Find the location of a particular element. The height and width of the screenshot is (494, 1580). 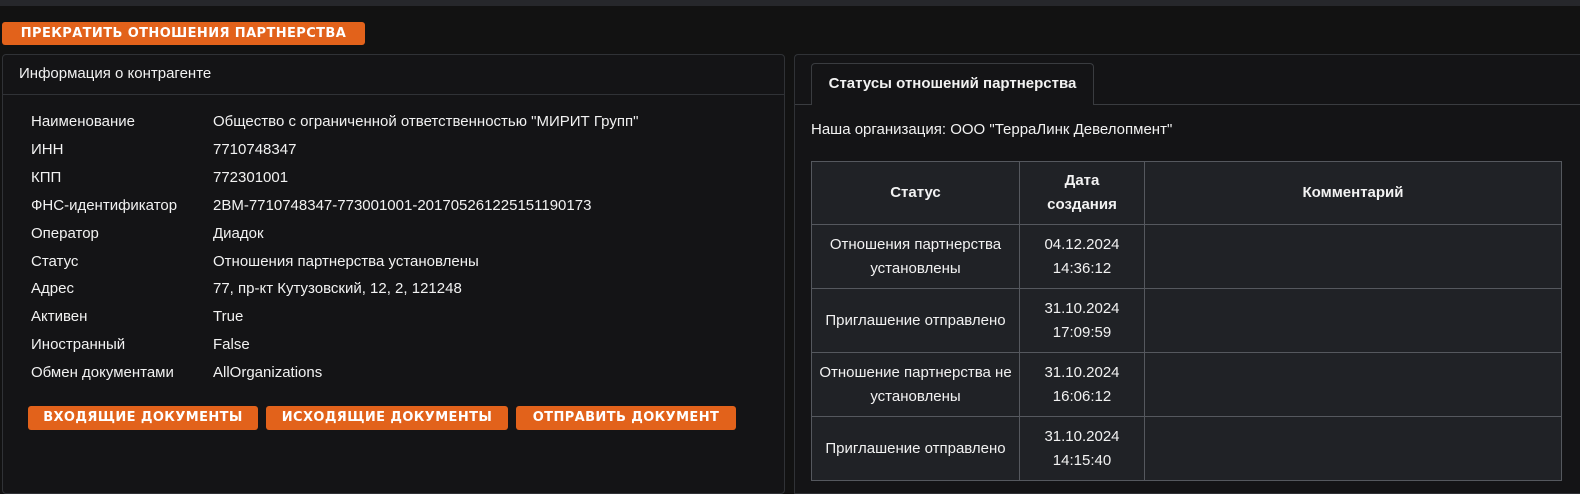

counterparty-info-title: Информация о контрагенте is located at coordinates (393, 75).